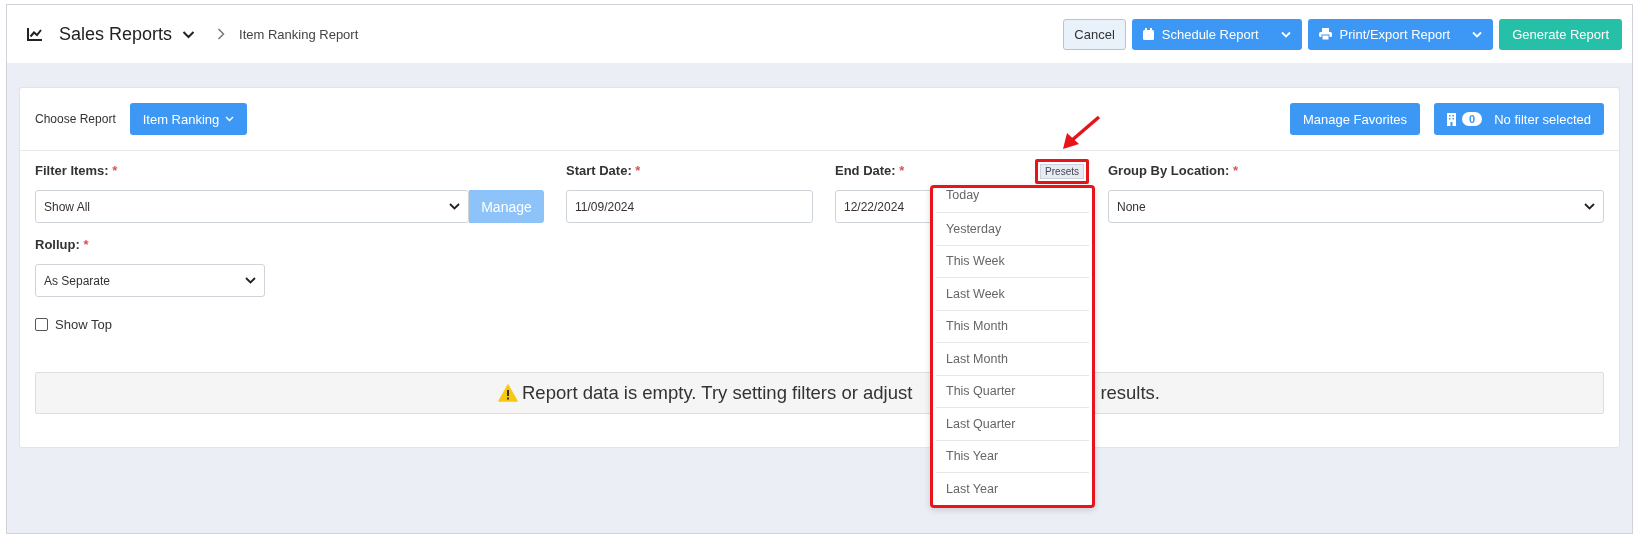 The height and width of the screenshot is (539, 1644). Describe the element at coordinates (1356, 206) in the screenshot. I see `group-by-location-select: None` at that location.